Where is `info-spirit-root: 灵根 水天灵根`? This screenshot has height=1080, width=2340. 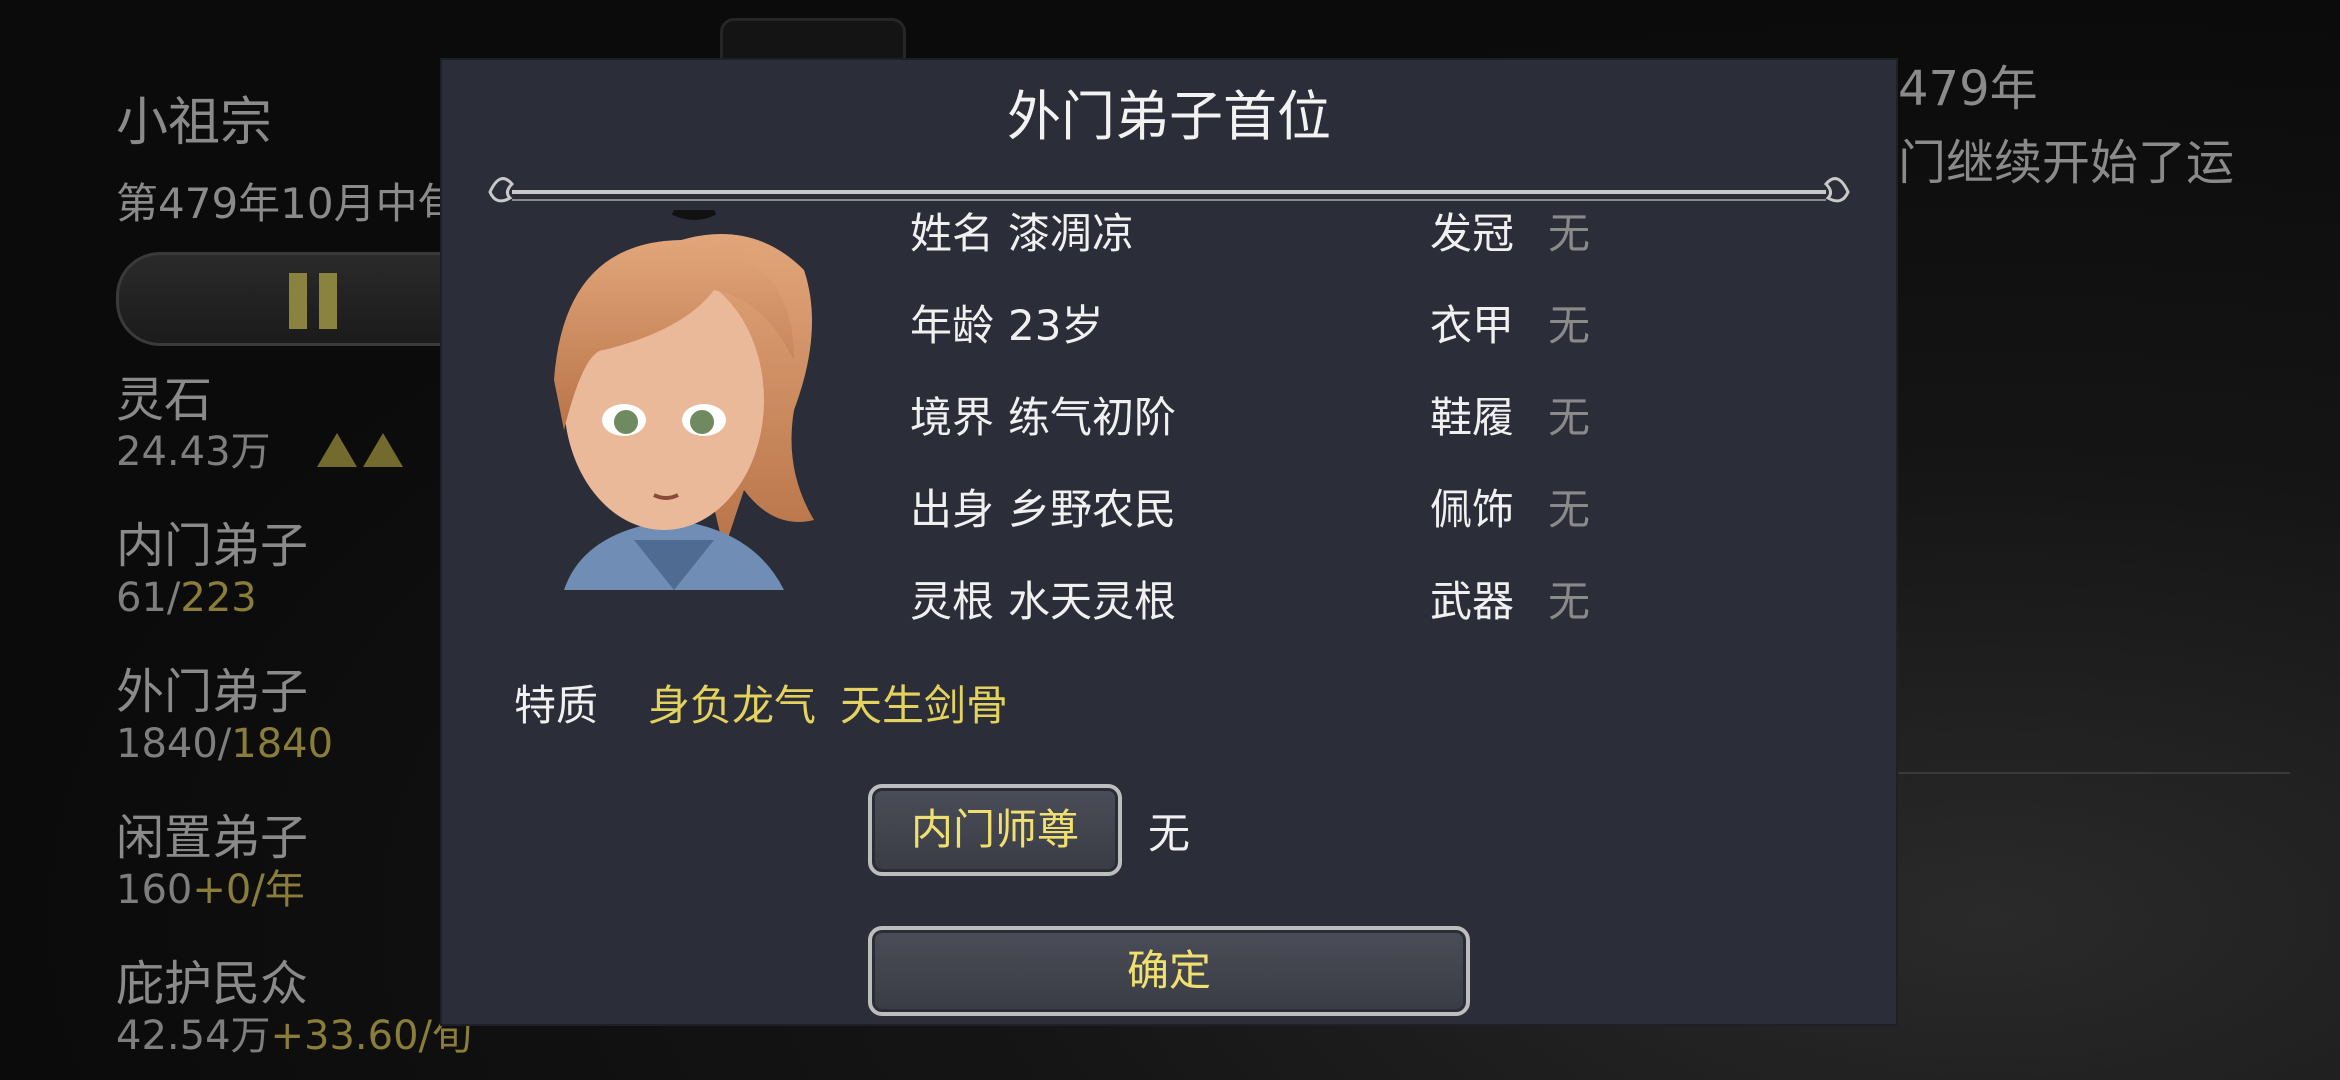
info-spirit-root: 灵根 水天灵根 is located at coordinates (1043, 601).